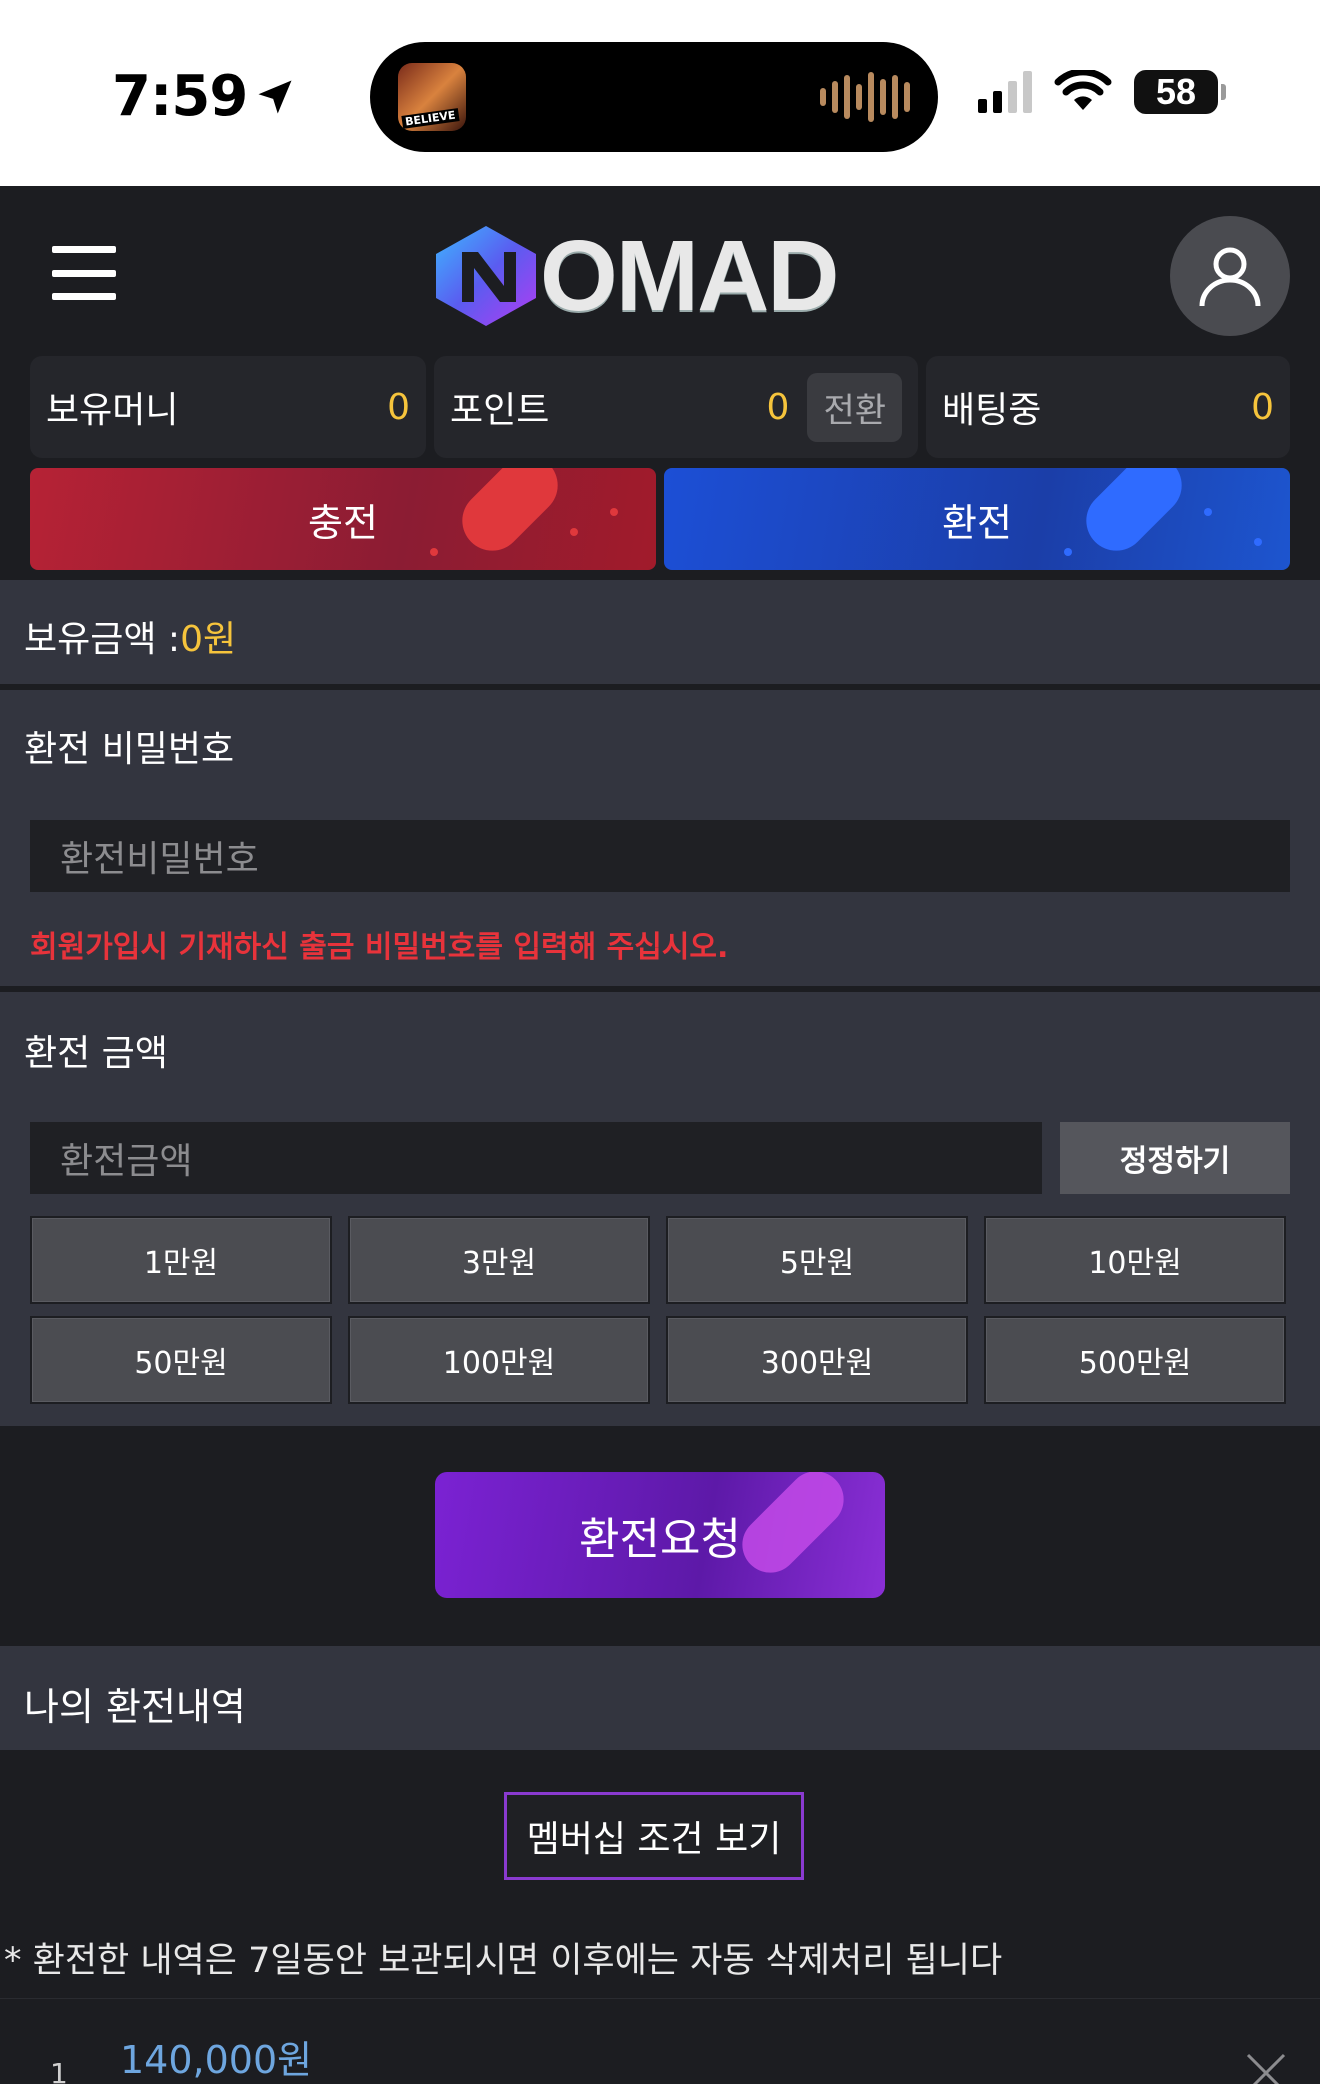  I want to click on history-title: 나의 환전내역, so click(135, 1707).